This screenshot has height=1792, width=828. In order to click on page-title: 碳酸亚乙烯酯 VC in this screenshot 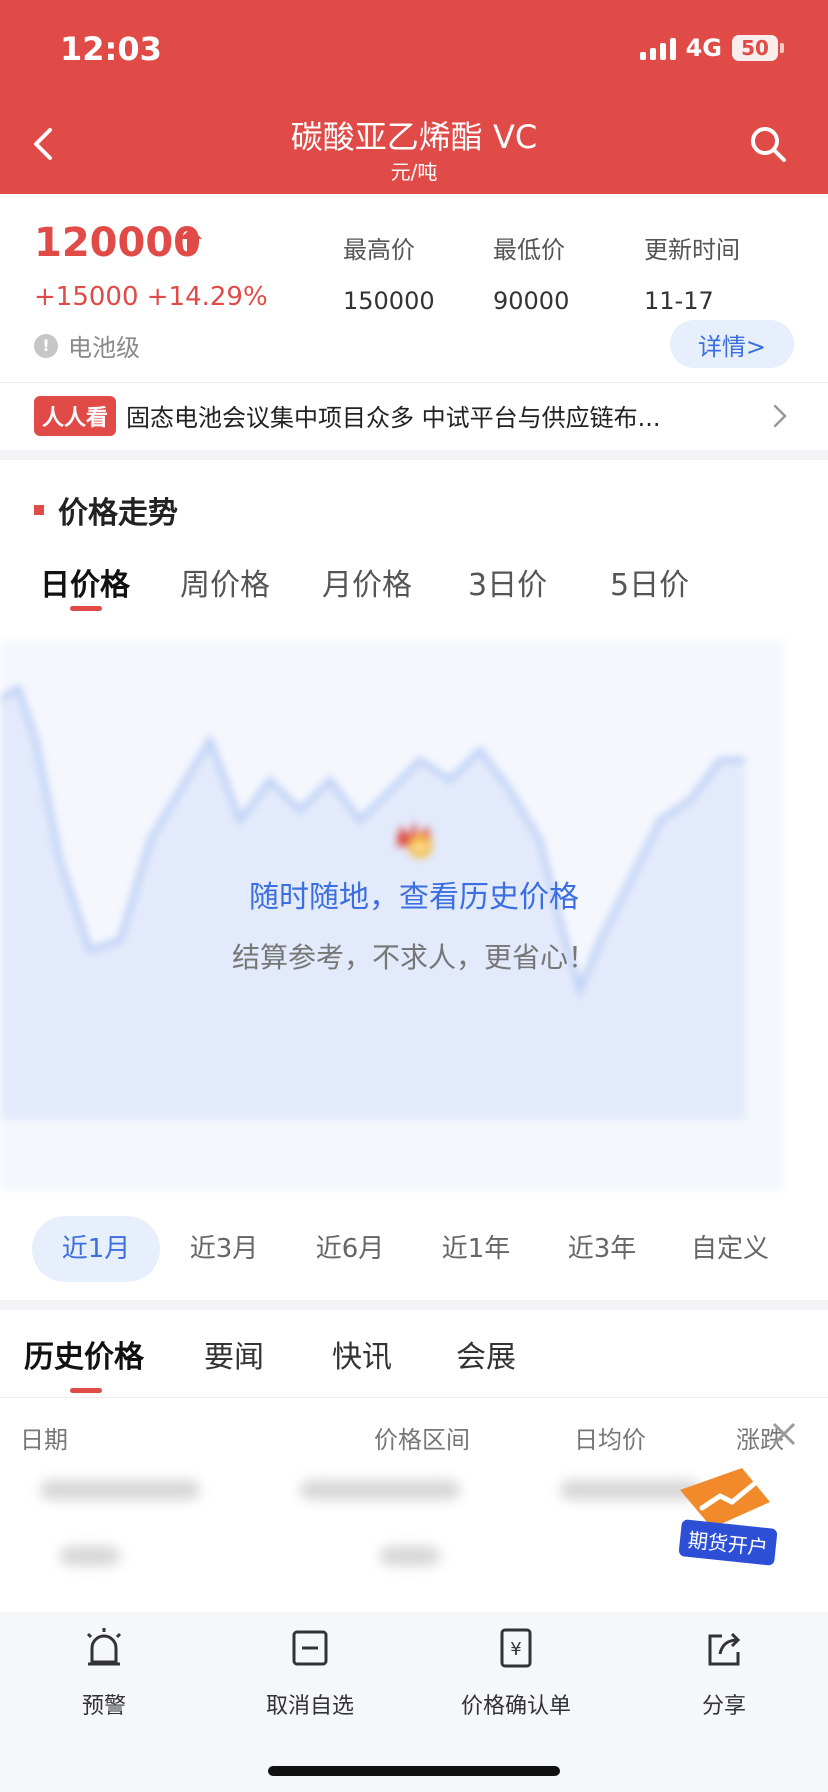, I will do `click(414, 137)`.